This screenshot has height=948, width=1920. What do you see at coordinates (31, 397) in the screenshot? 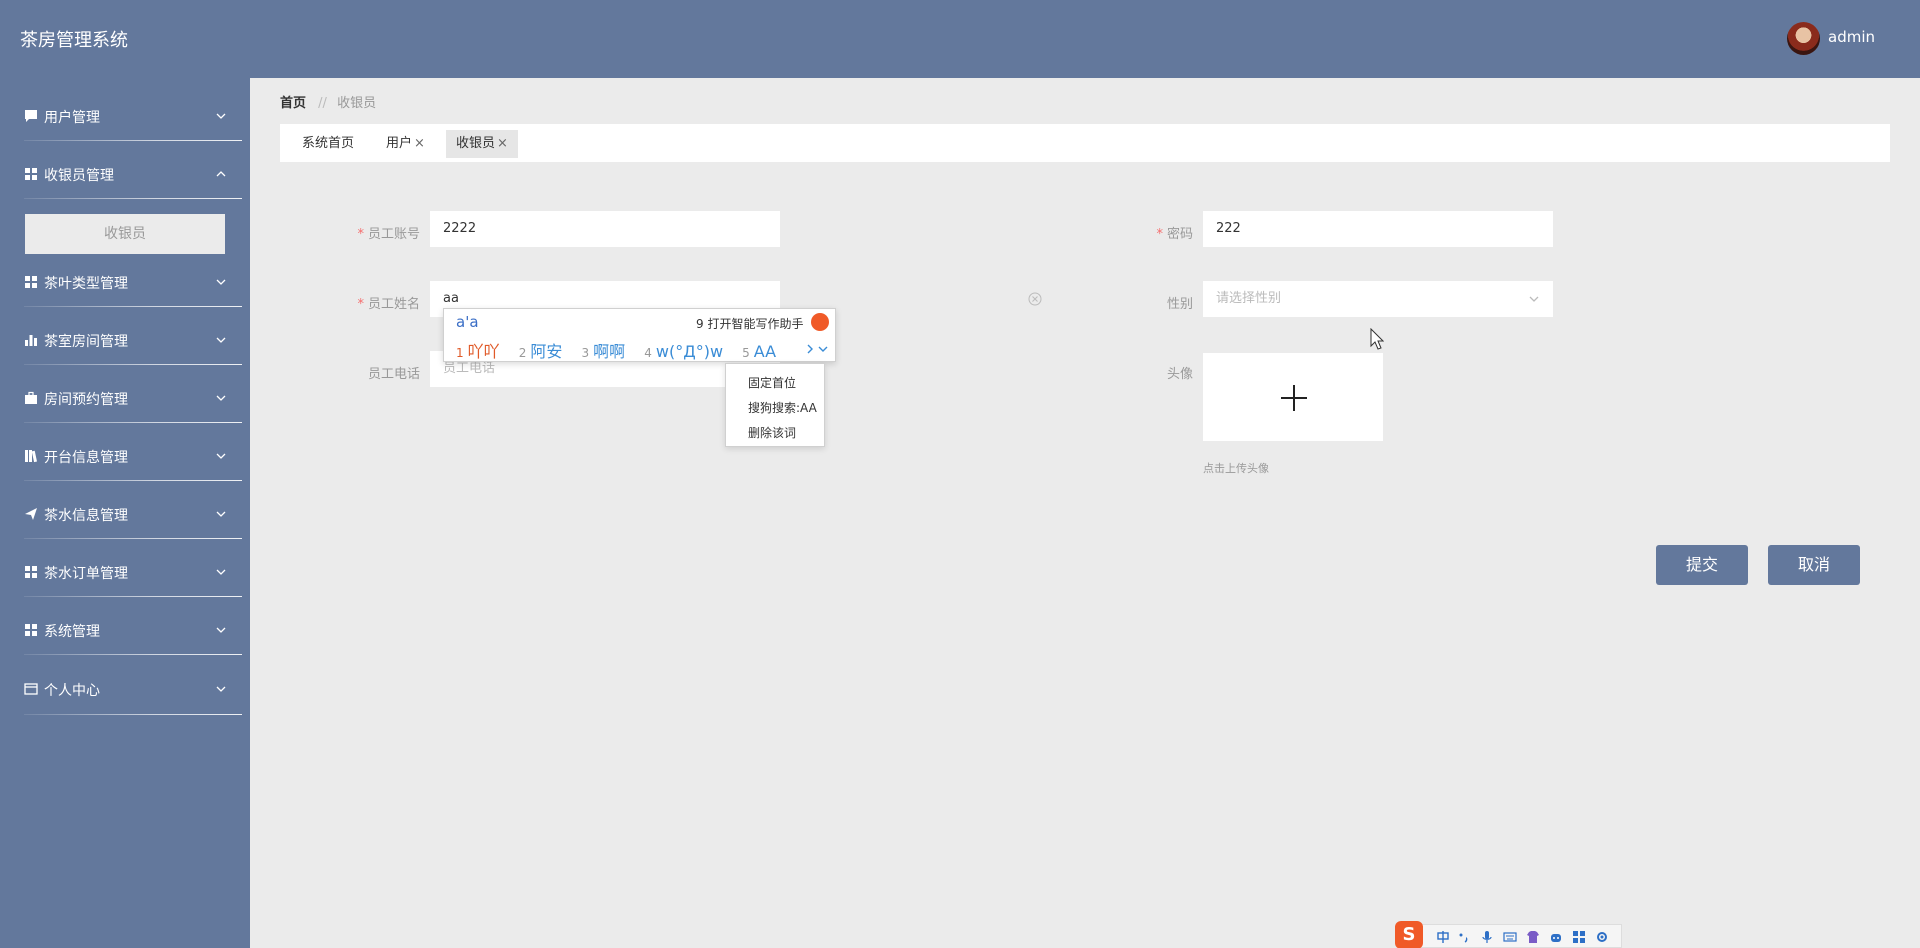
I see `briefcase-icon` at bounding box center [31, 397].